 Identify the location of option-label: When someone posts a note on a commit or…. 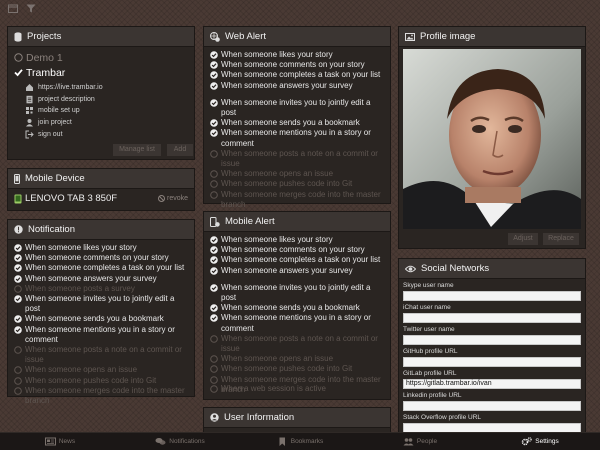
(103, 355).